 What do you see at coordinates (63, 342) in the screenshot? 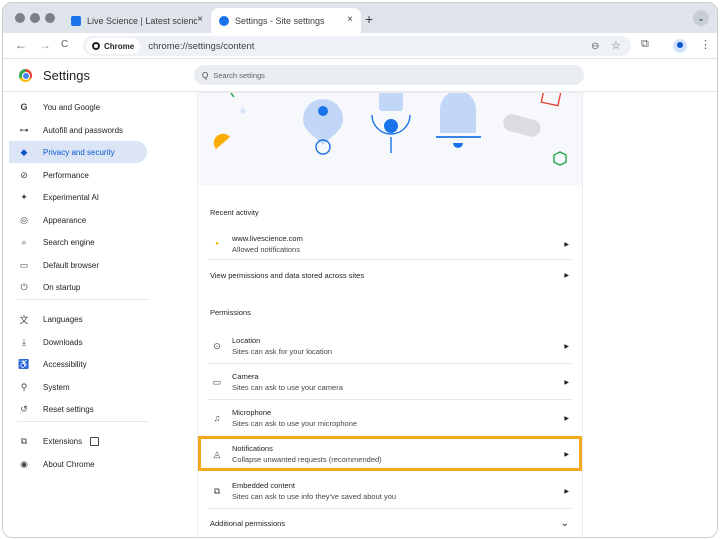
I see `sidebar-item-label: Downloads` at bounding box center [63, 342].